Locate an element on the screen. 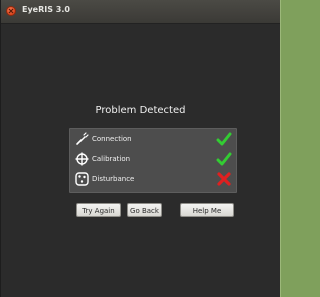  check-row-calibration: Calibration is located at coordinates (153, 160).